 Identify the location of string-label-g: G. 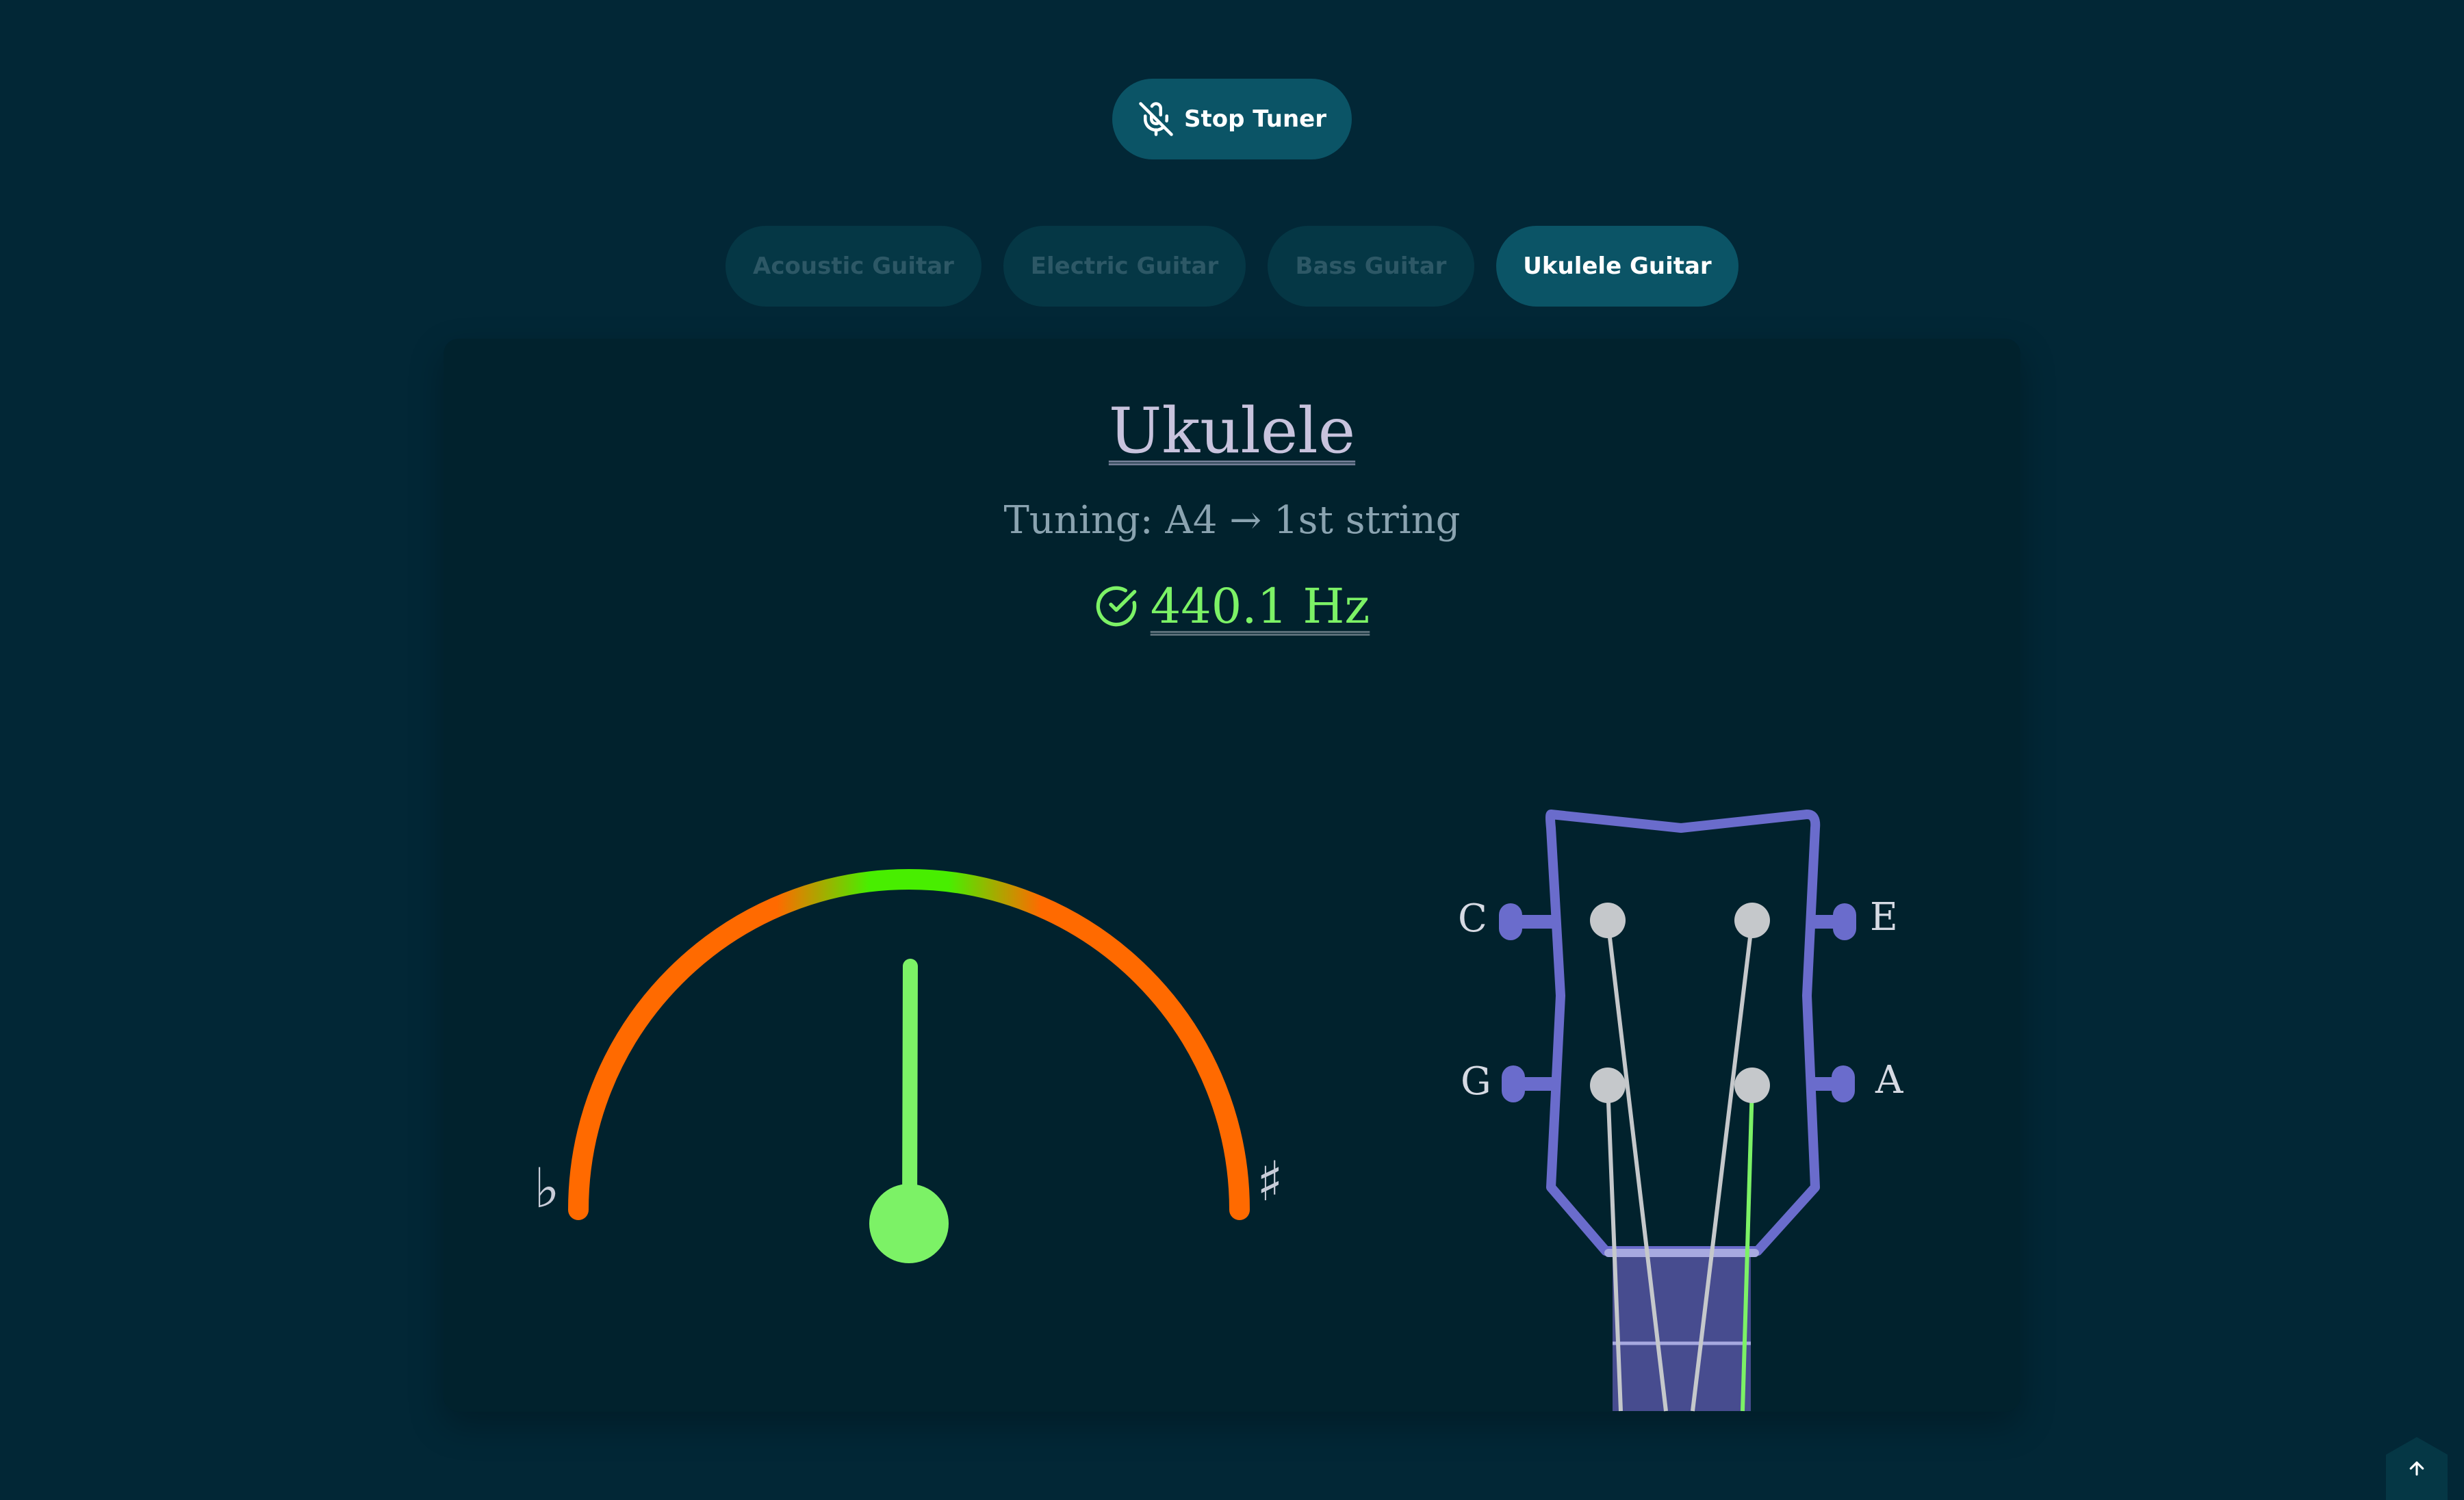
(1476, 1081).